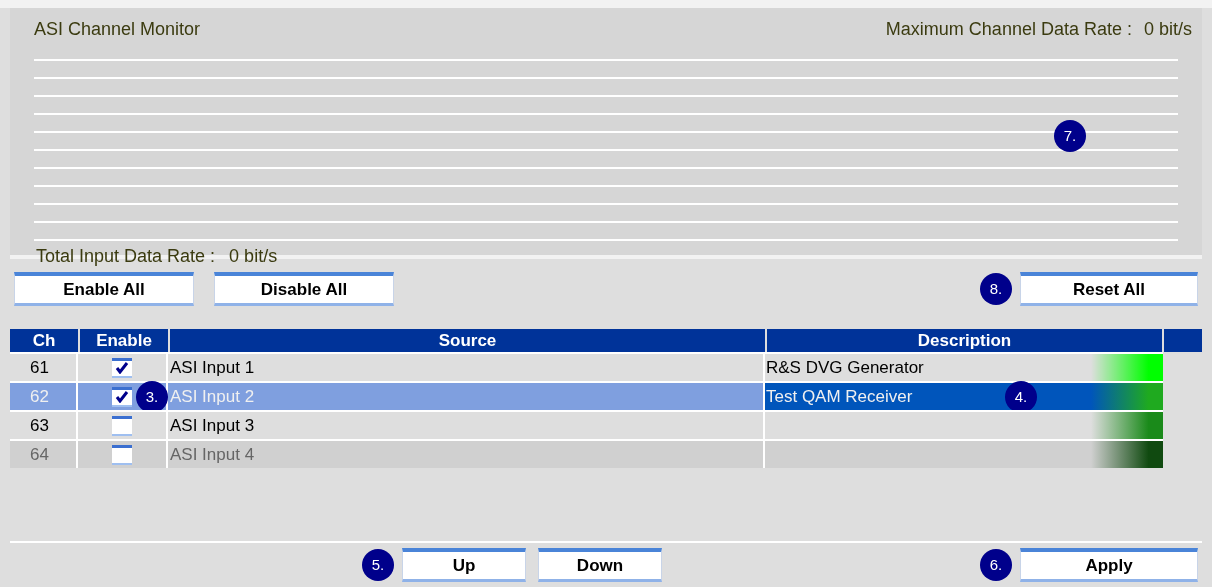 The height and width of the screenshot is (587, 1212). What do you see at coordinates (586, 366) in the screenshot?
I see `table-row: 61 ASI Input 1 R&S DVG Generator` at bounding box center [586, 366].